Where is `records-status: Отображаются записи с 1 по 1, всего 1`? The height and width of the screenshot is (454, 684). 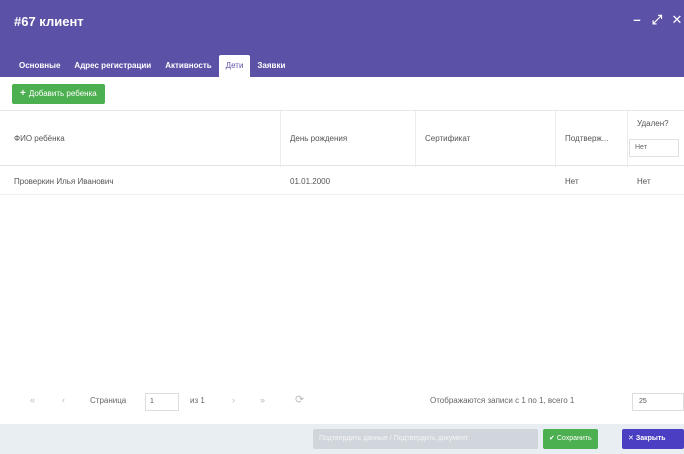
records-status: Отображаются записи с 1 по 1, всего 1 is located at coordinates (502, 400).